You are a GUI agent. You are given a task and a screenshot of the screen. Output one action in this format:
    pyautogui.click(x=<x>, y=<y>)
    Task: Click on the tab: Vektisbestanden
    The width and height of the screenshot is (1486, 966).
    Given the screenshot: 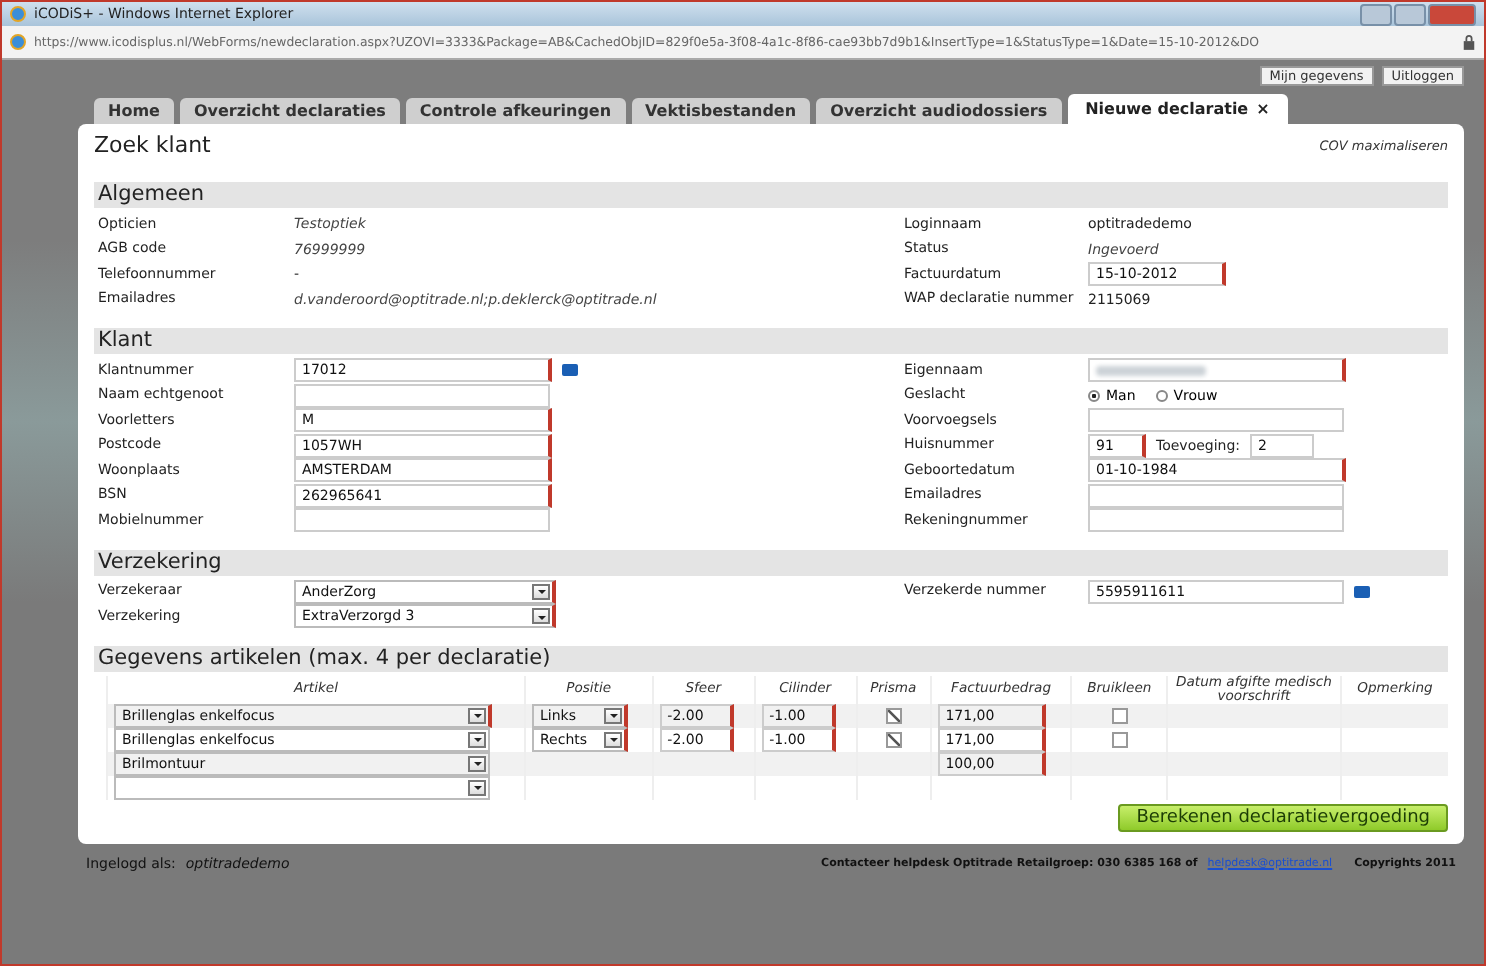 What is the action you would take?
    pyautogui.click(x=721, y=111)
    